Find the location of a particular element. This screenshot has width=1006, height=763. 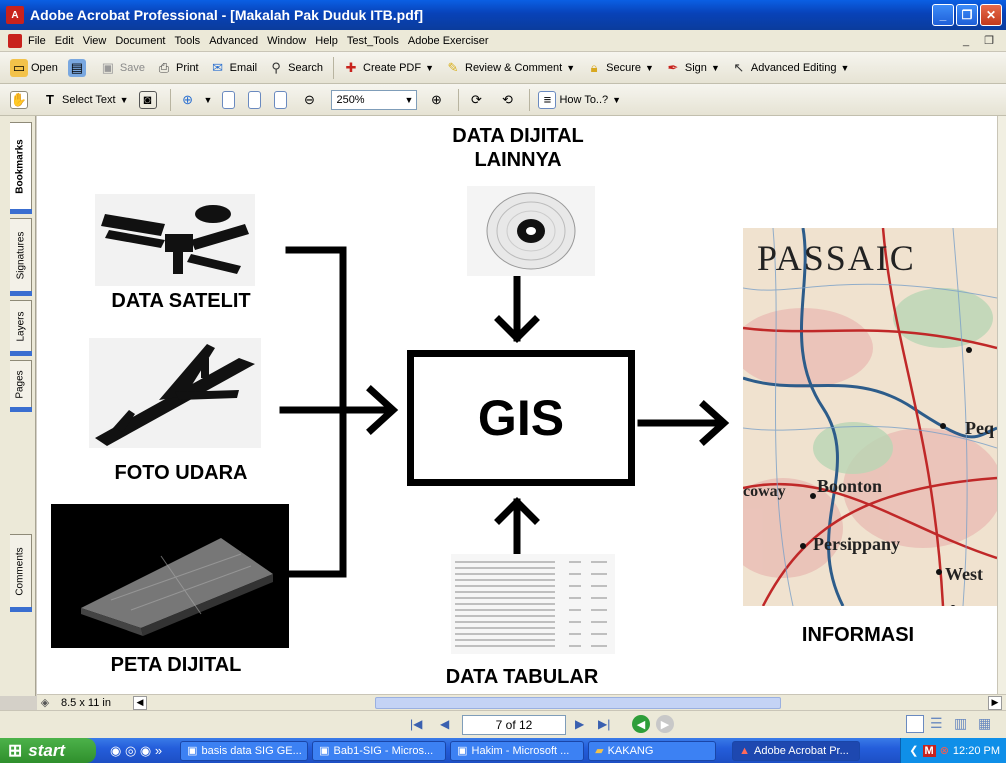

map-label-persippany: Persippany is located at coordinates (856, 544).